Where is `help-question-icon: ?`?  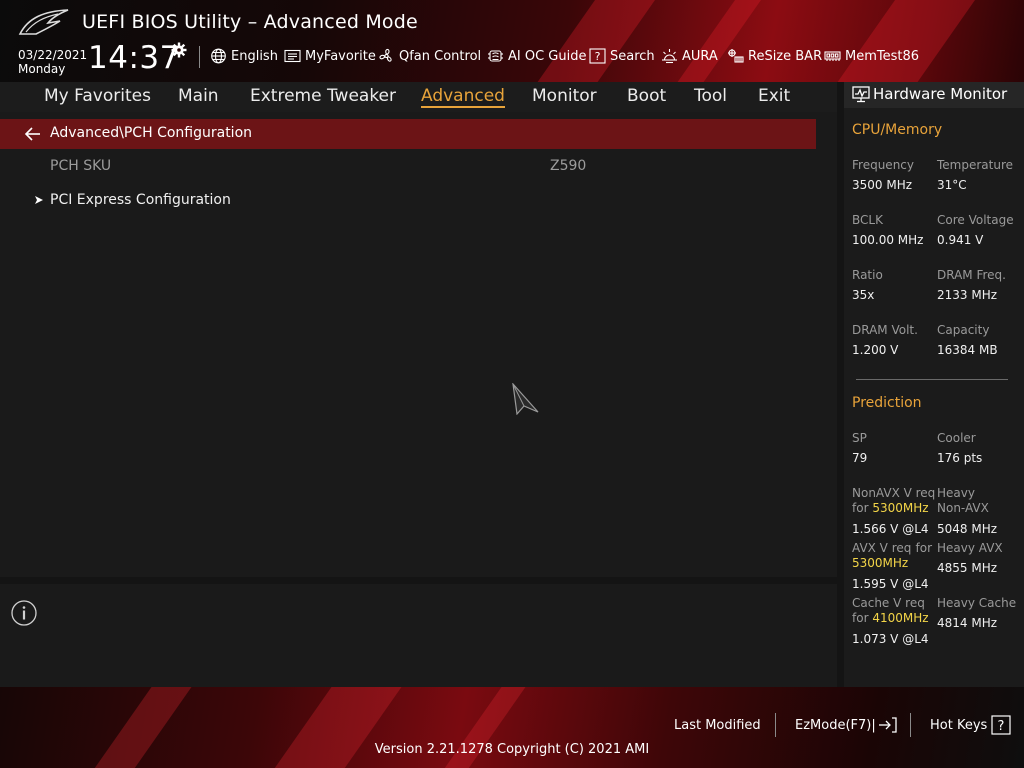 help-question-icon: ? is located at coordinates (1001, 725).